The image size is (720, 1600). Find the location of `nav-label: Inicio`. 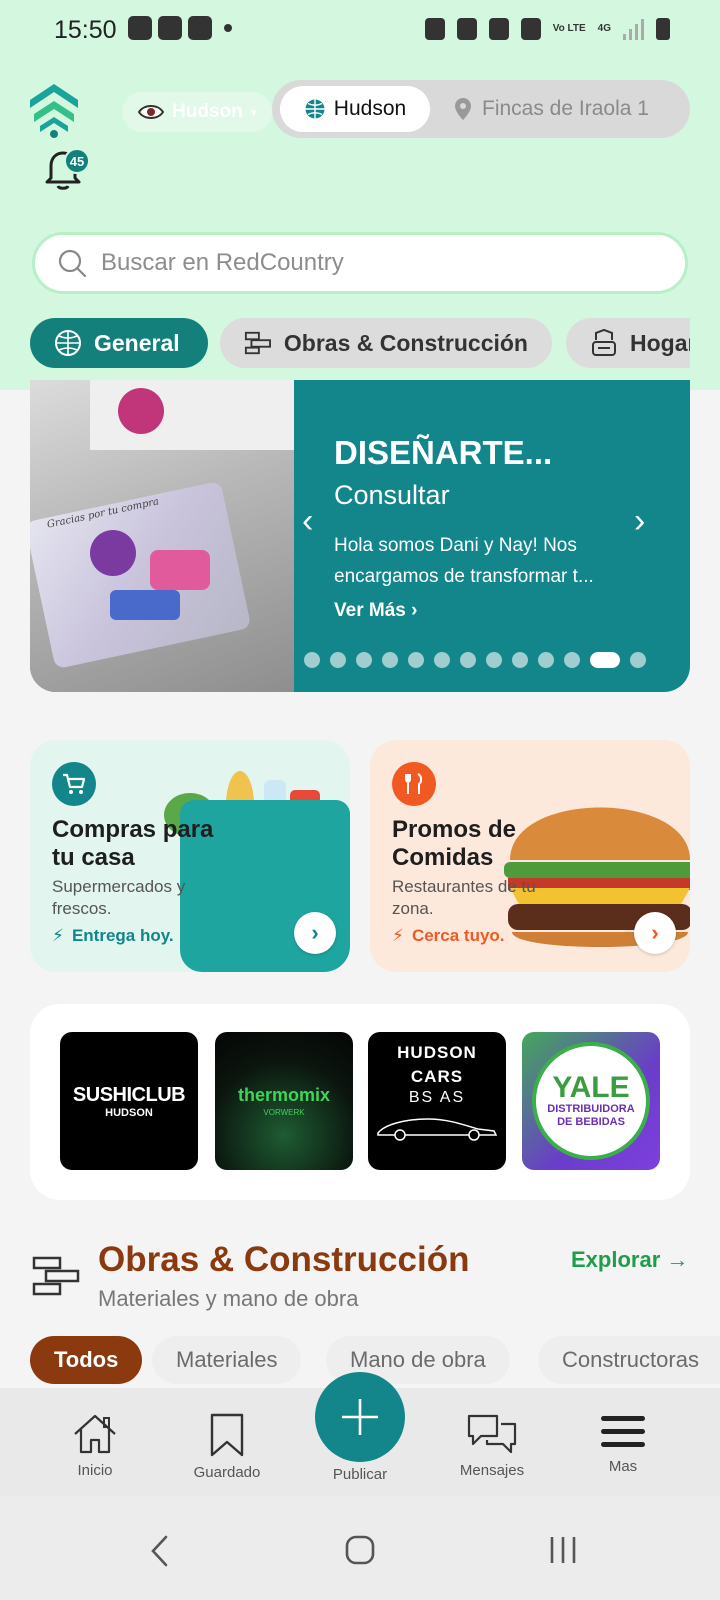

nav-label: Inicio is located at coordinates (95, 1470).